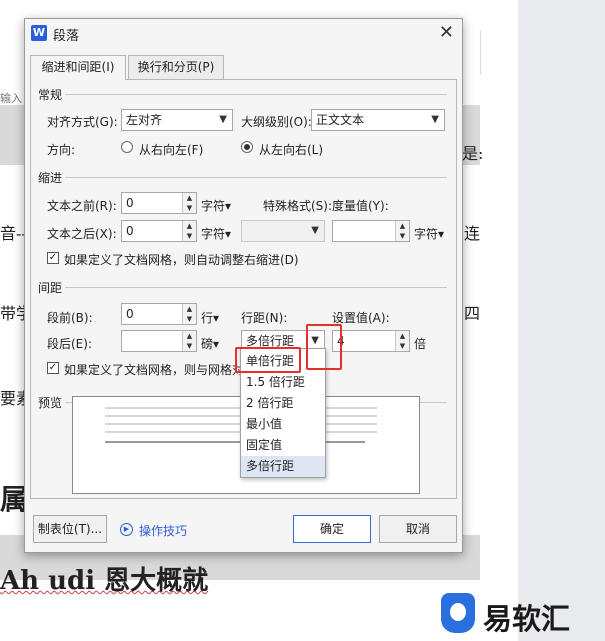 This screenshot has height=641, width=605. What do you see at coordinates (473, 153) in the screenshot?
I see `doc-text-fragment: 是:` at bounding box center [473, 153].